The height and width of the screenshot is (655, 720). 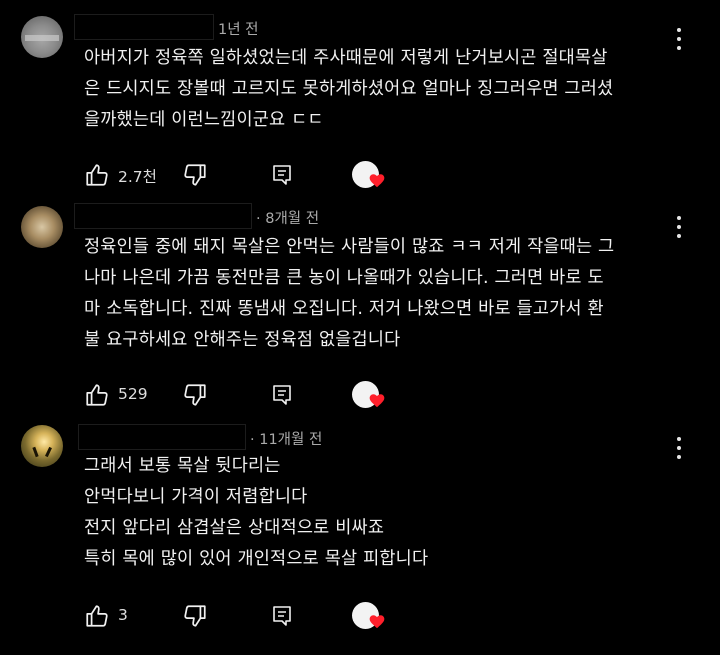 What do you see at coordinates (360, 395) in the screenshot?
I see `comment-actions: 529` at bounding box center [360, 395].